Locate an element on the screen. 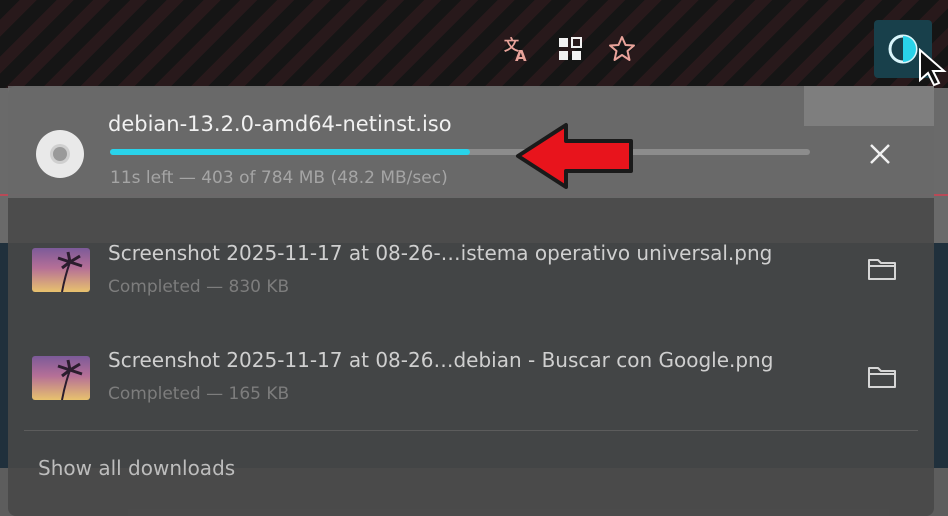 This screenshot has height=516, width=948. active-download-status: 11s left — 403 of 784 MB (48.2 MB/sec) is located at coordinates (279, 178).